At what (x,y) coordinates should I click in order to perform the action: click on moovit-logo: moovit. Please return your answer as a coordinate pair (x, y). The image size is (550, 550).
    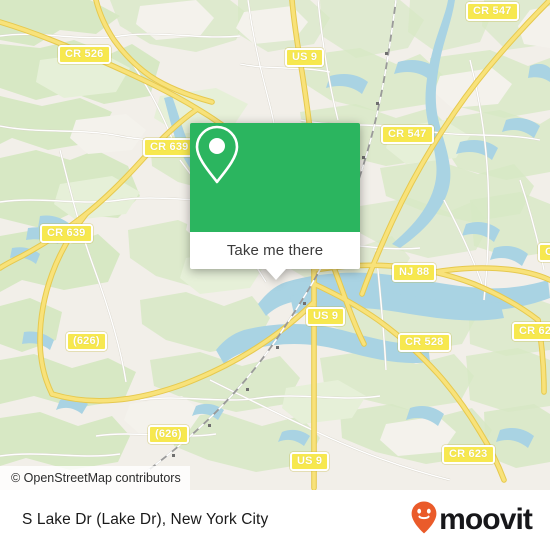
    Looking at the image, I should click on (472, 520).